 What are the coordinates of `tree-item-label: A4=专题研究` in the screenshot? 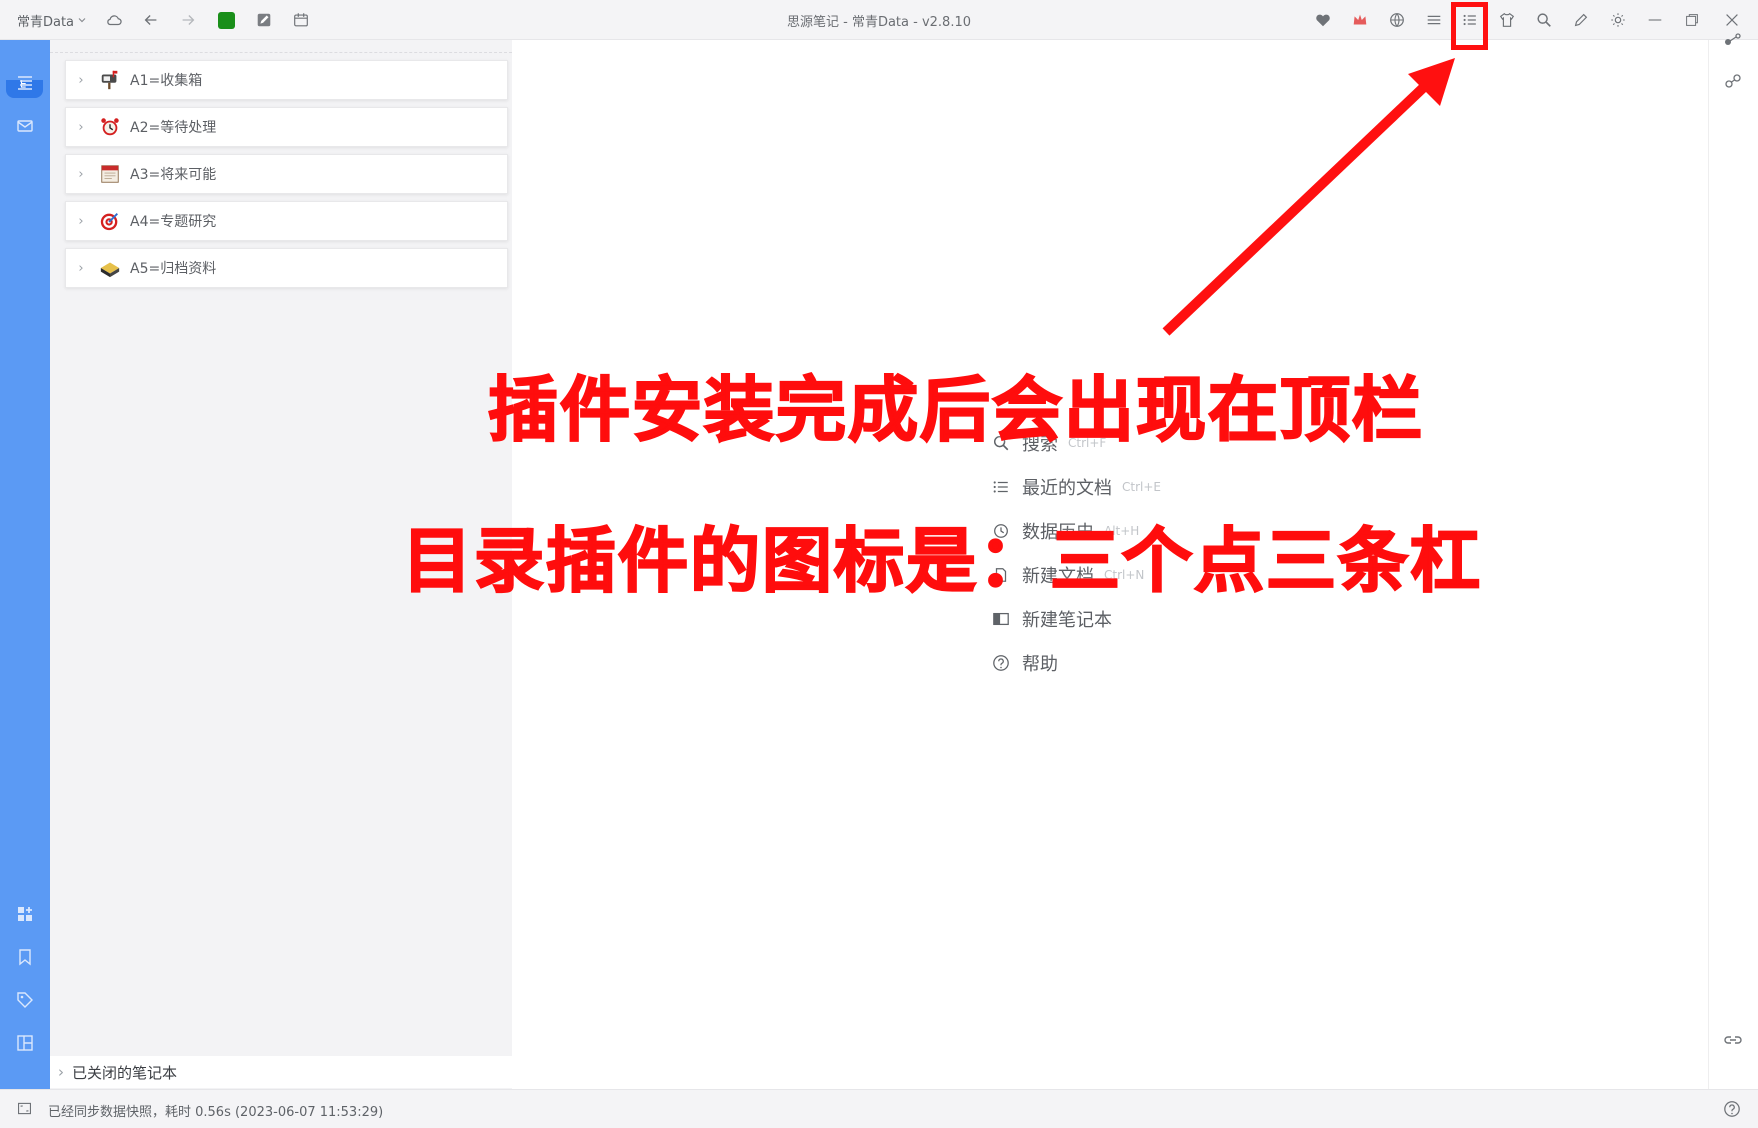 It's located at (173, 222).